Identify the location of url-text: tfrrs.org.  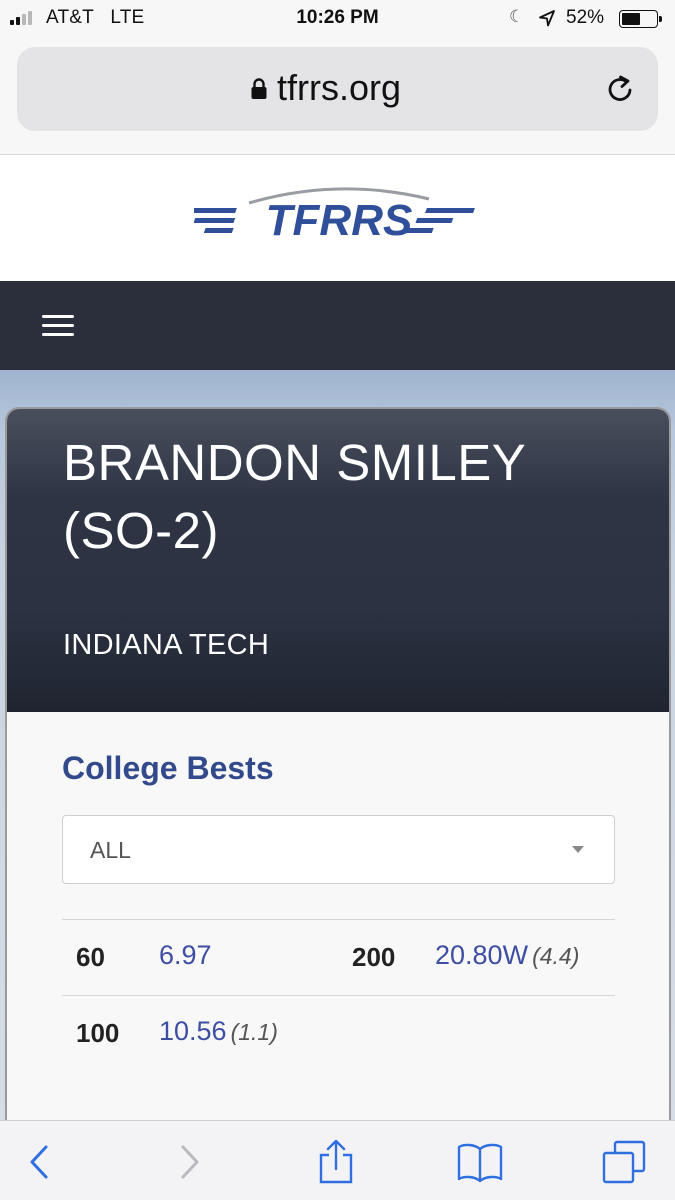
(339, 87).